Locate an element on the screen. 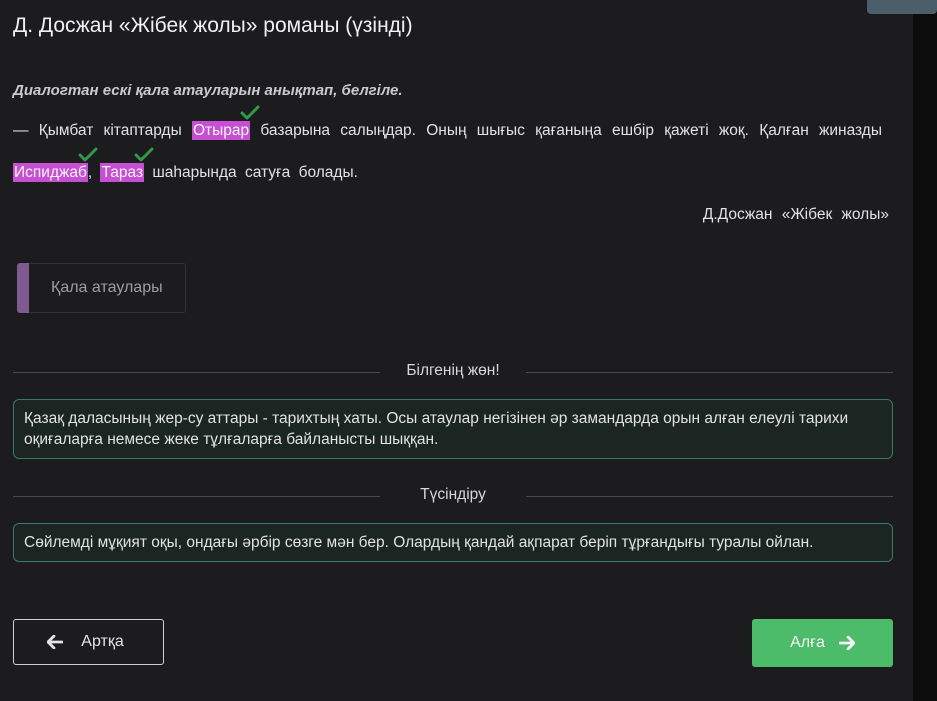 This screenshot has height=701, width=937. arrow-left-icon is located at coordinates (55, 642).